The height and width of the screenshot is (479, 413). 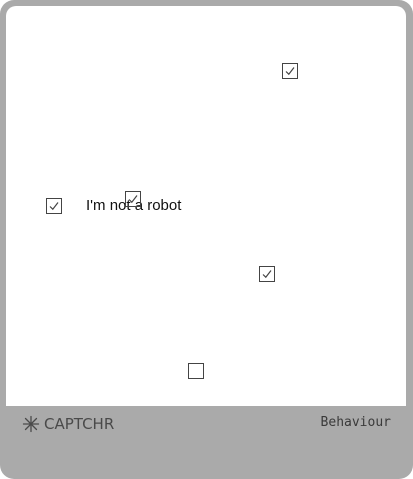 What do you see at coordinates (356, 423) in the screenshot?
I see `behaviour-mode-link: Behaviour` at bounding box center [356, 423].